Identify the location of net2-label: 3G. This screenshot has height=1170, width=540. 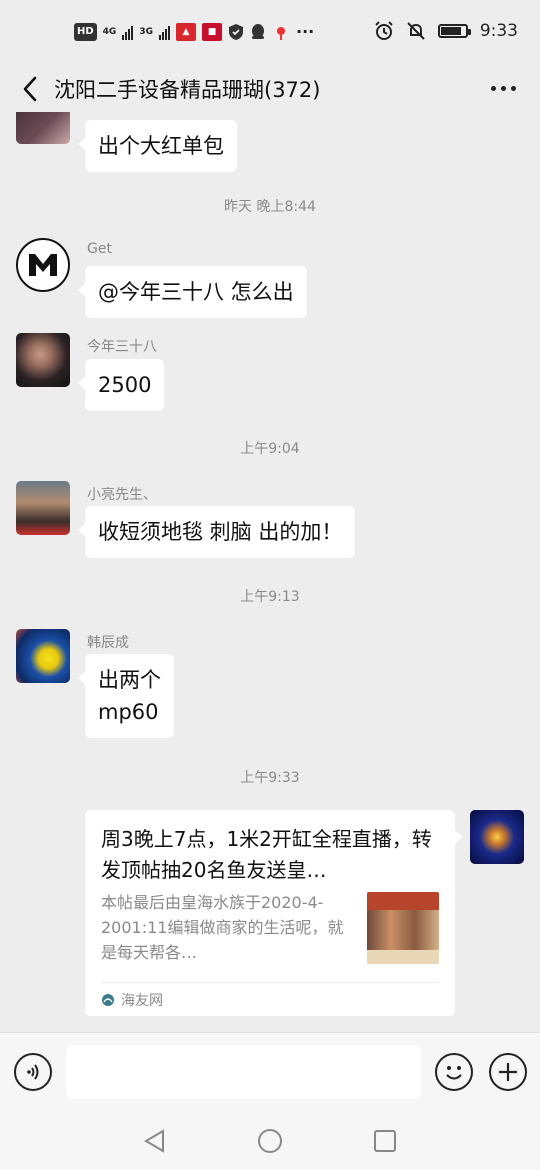
(146, 31).